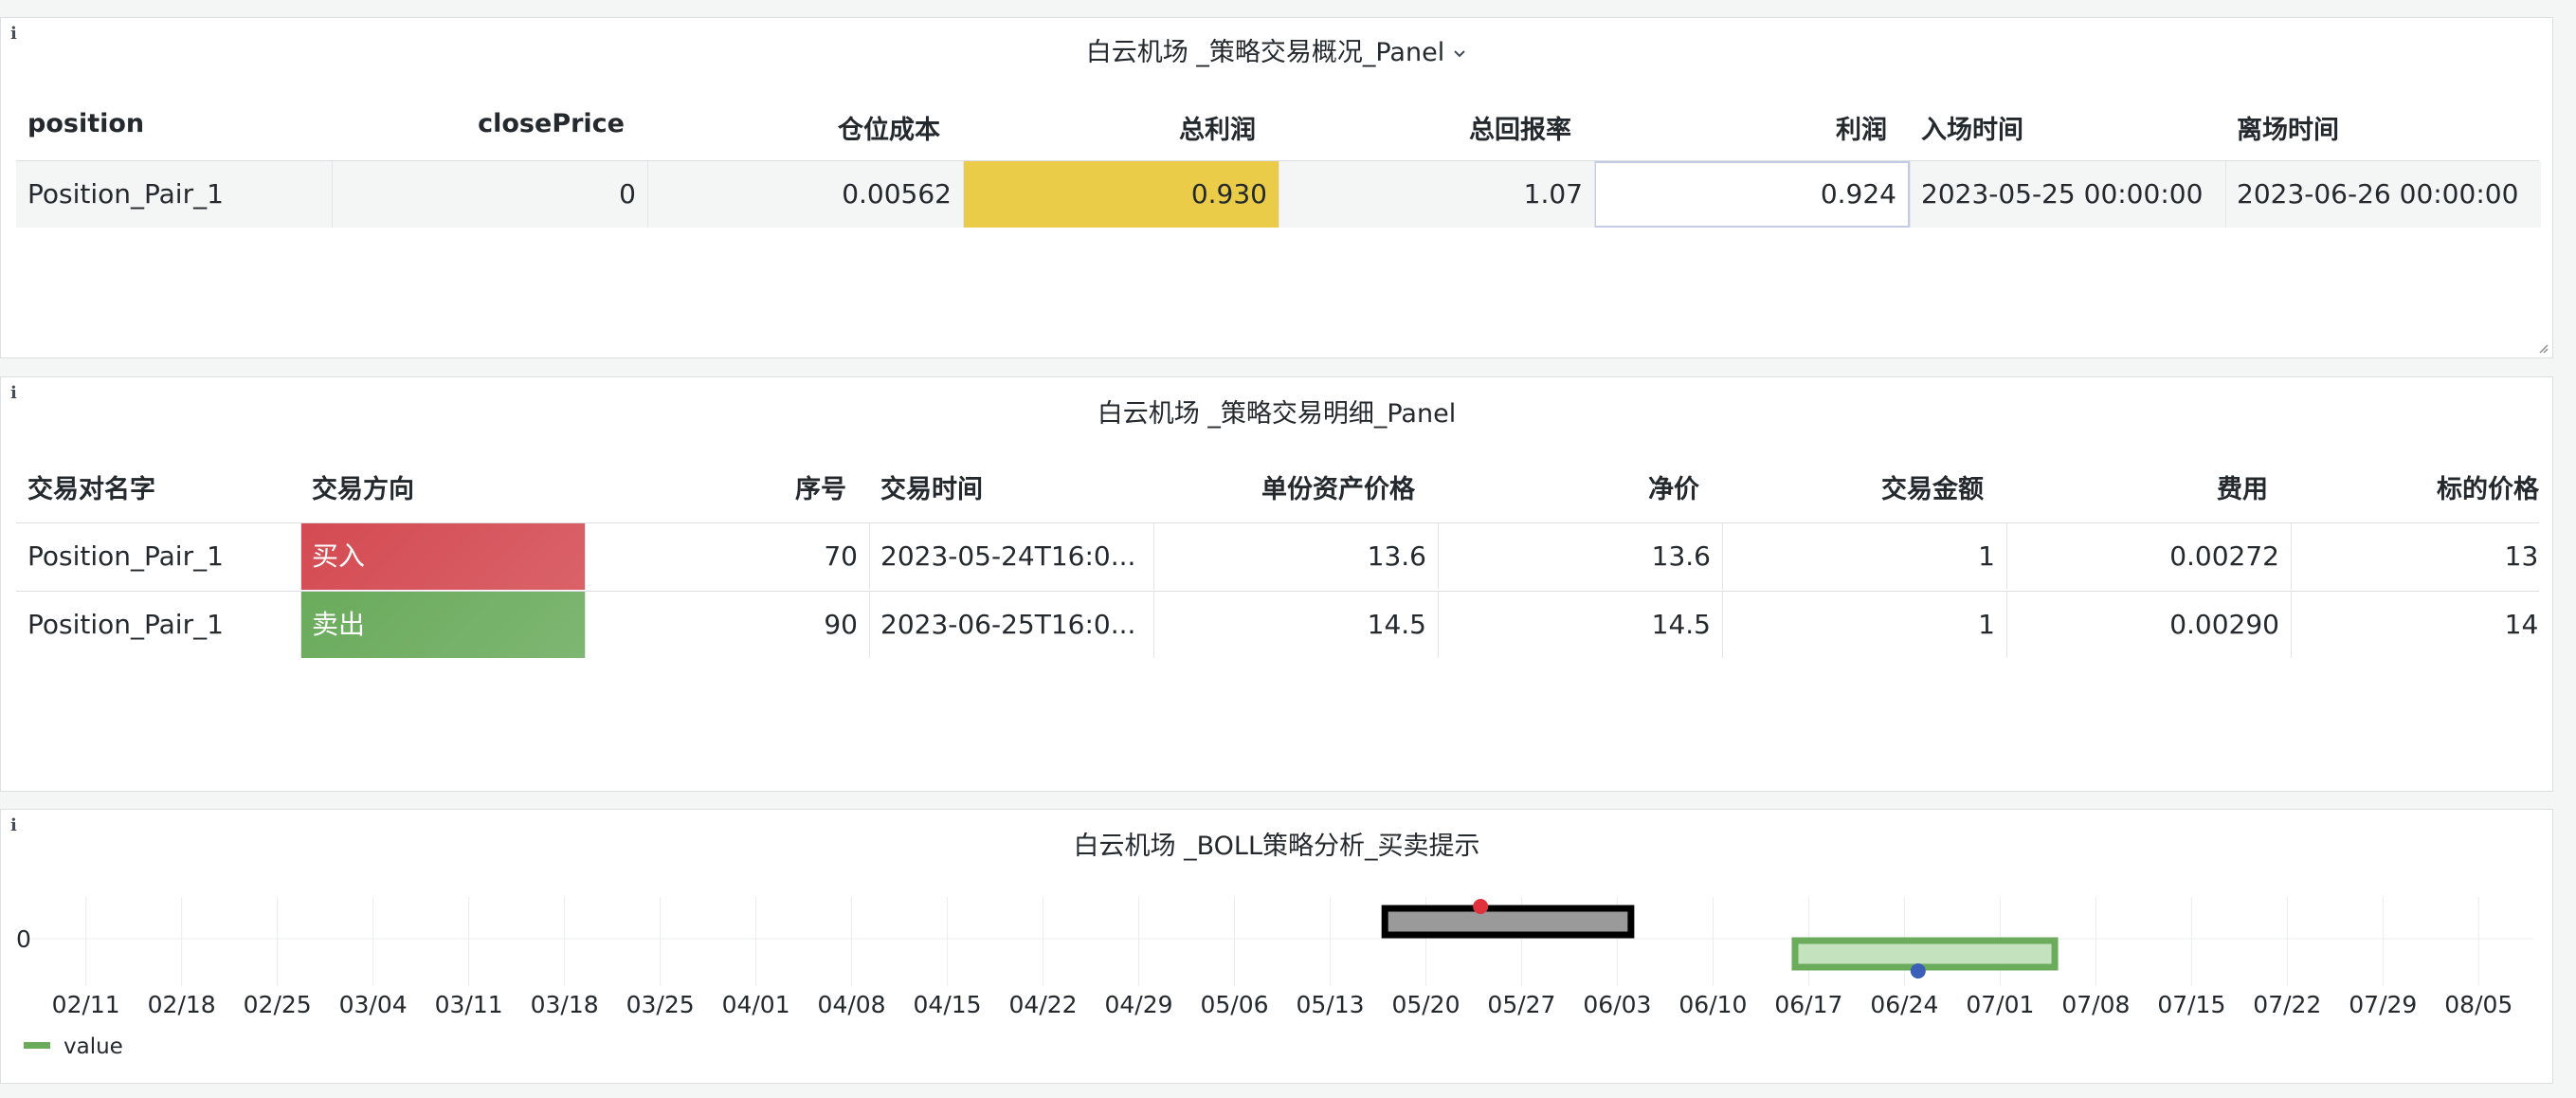  What do you see at coordinates (793, 128) in the screenshot?
I see `column-header: 仓位成本` at bounding box center [793, 128].